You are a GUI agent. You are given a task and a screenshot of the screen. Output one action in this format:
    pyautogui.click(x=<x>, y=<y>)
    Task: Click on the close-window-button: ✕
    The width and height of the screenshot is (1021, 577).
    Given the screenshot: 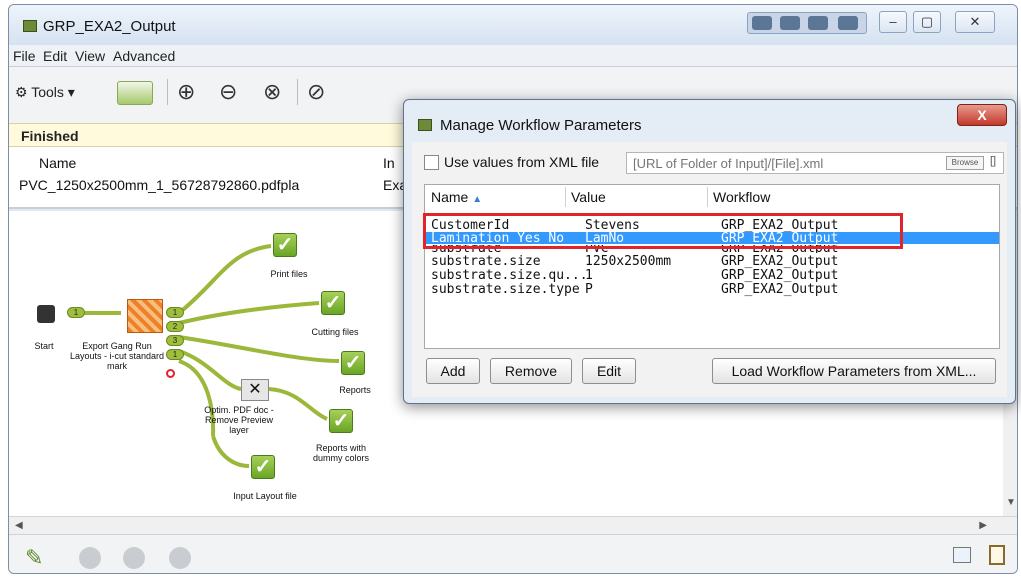 What is the action you would take?
    pyautogui.click(x=975, y=22)
    